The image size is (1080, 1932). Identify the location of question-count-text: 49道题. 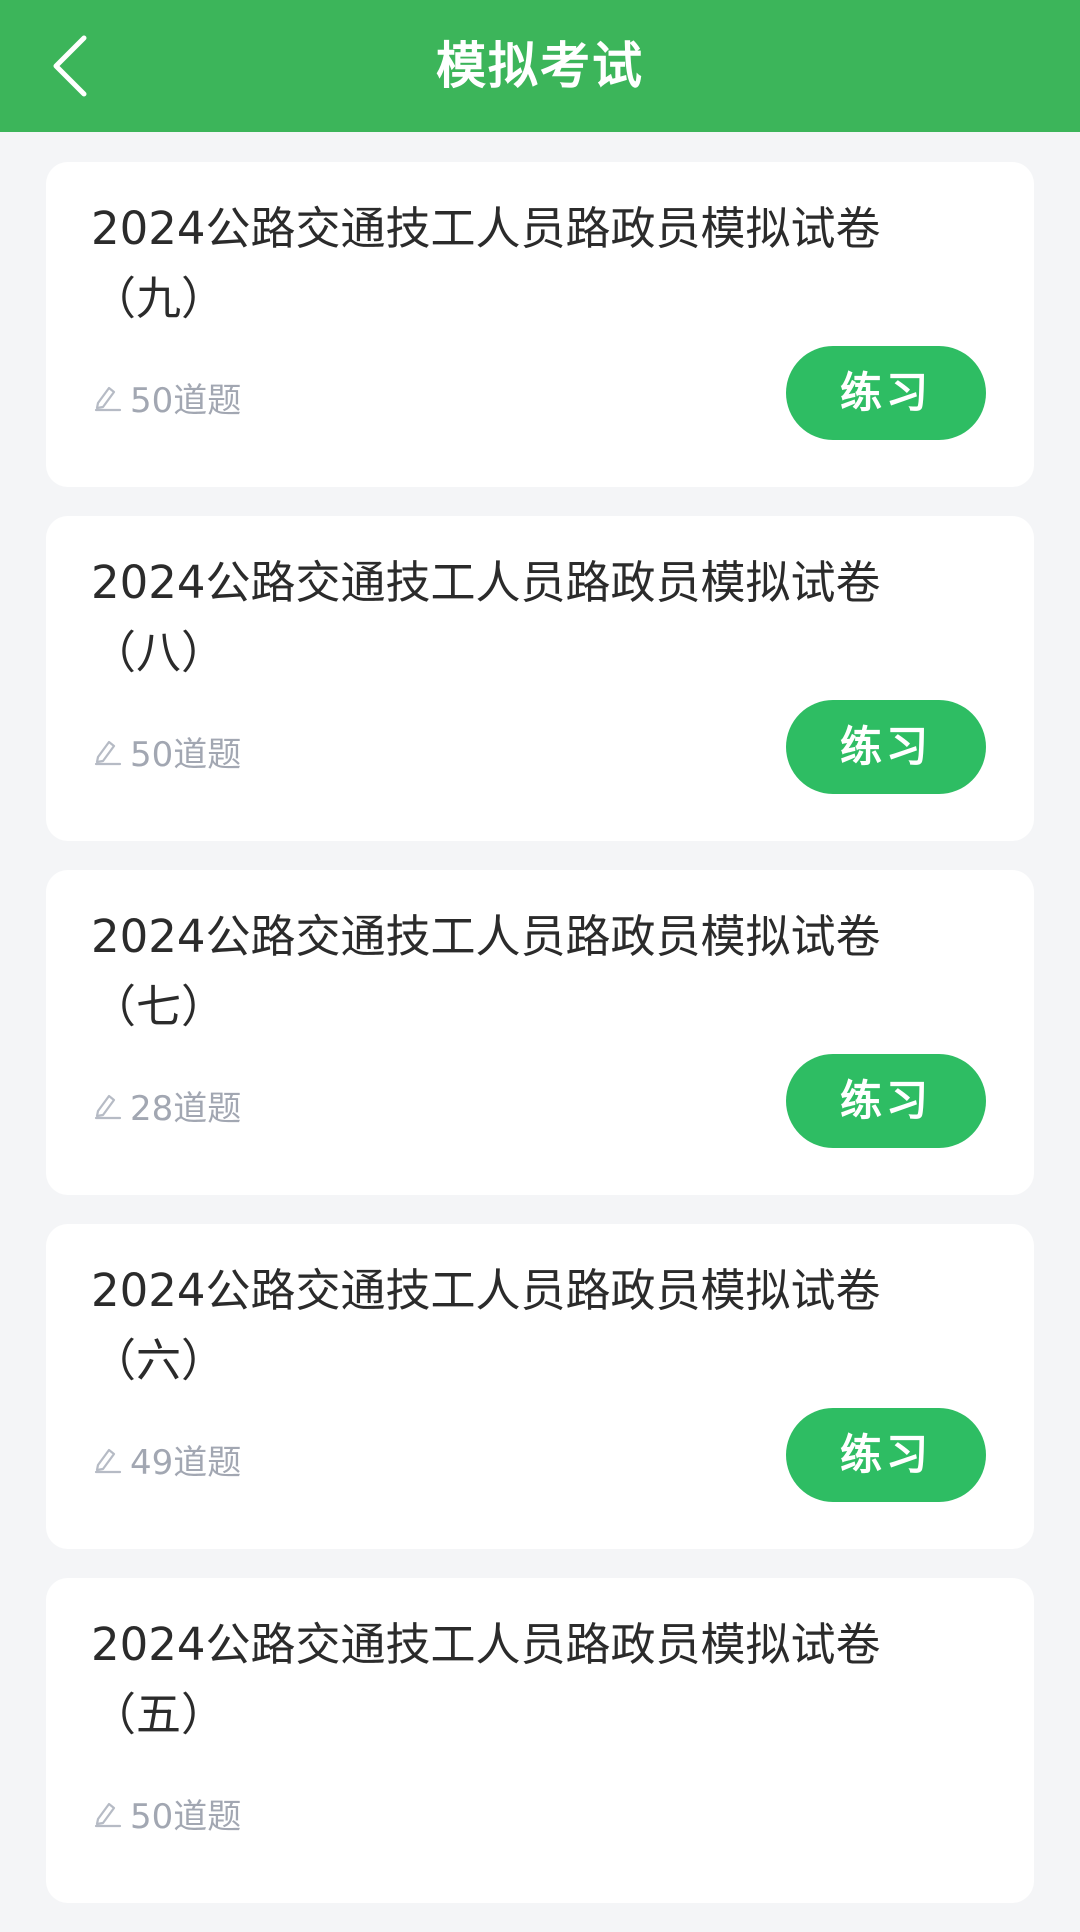
(186, 1462).